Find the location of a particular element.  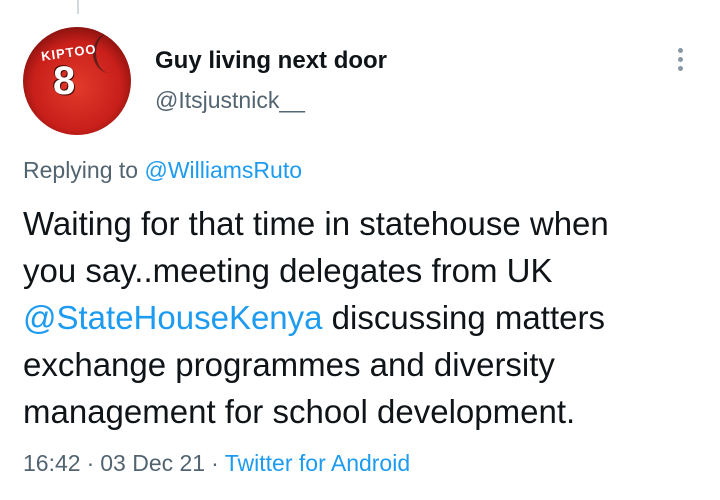

avatar-collar is located at coordinates (109, 53).